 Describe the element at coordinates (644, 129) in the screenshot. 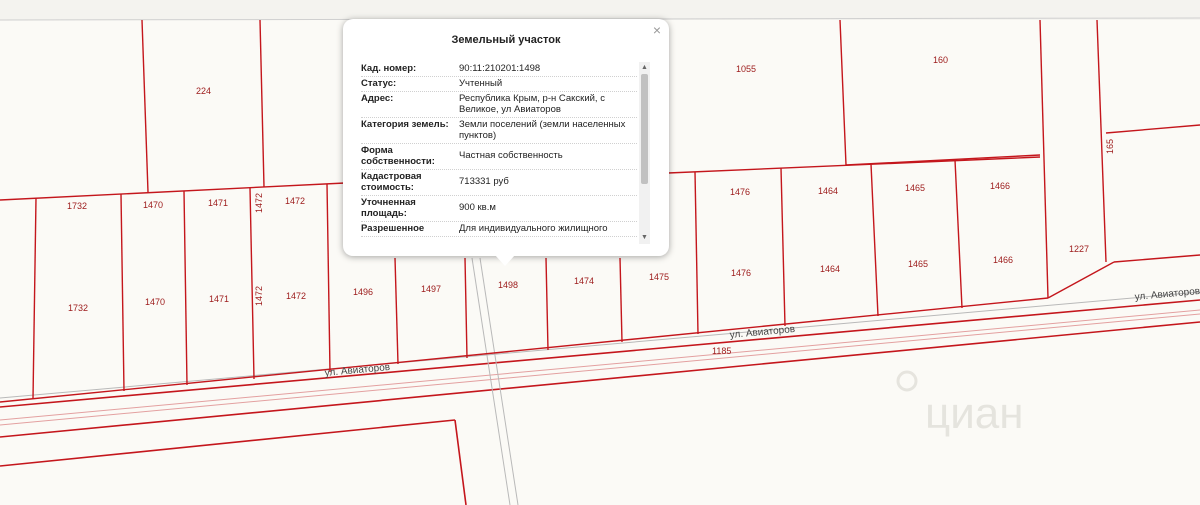

I see `scroll-thumb` at that location.